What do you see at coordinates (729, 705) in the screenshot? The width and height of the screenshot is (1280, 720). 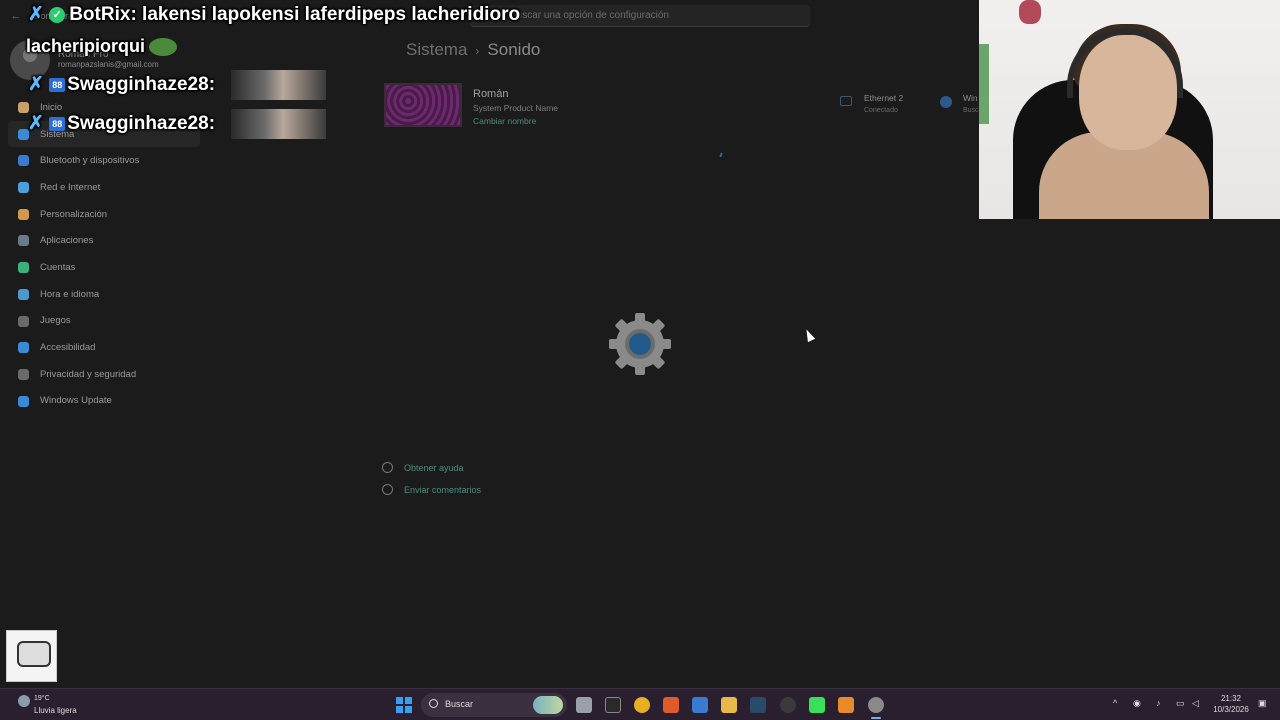 I see `folder-icon` at bounding box center [729, 705].